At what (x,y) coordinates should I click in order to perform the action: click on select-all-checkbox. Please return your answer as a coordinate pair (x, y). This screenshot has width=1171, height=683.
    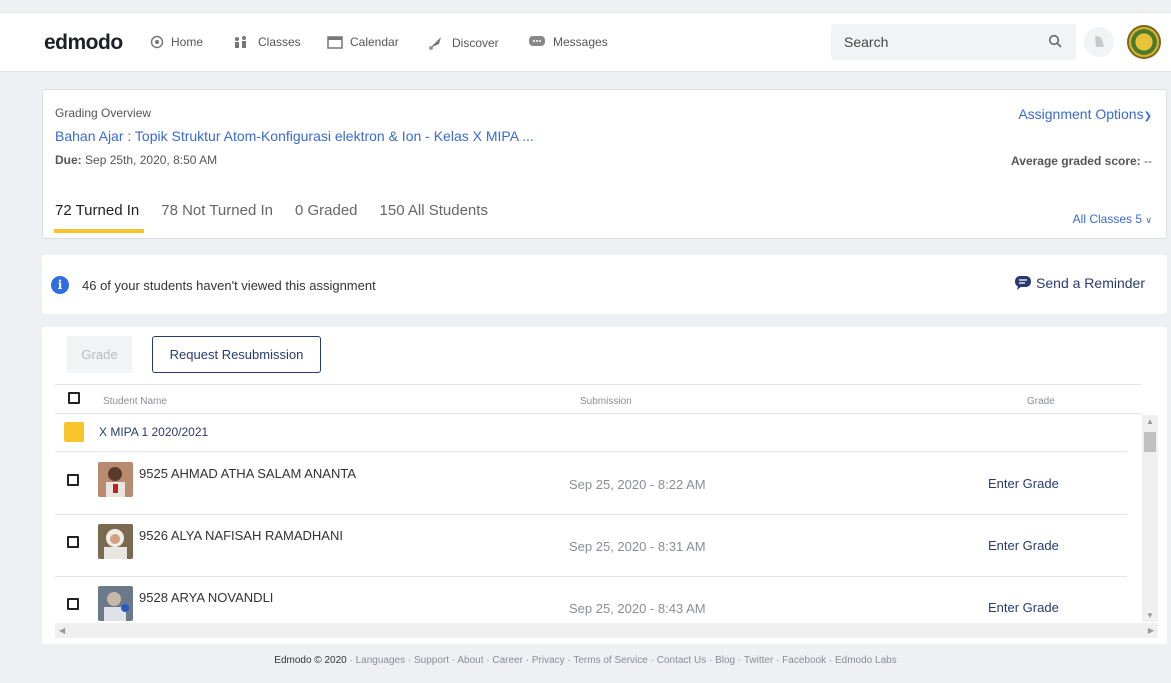
    Looking at the image, I should click on (74, 398).